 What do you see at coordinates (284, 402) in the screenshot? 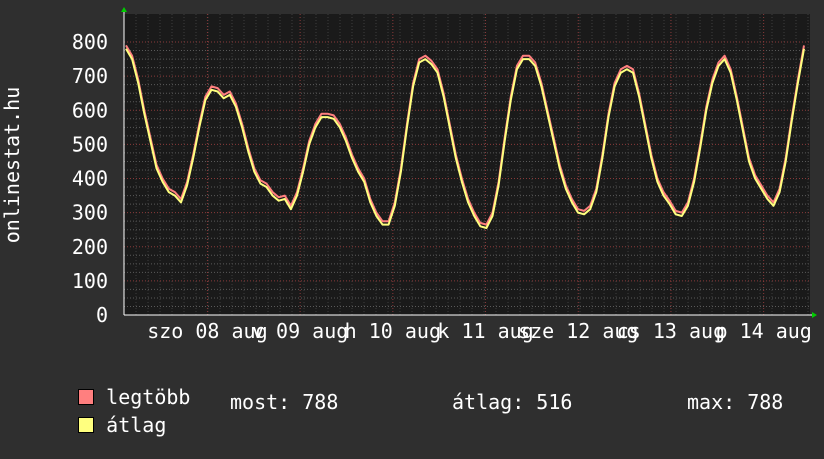
I see `stat-now: most: 788` at bounding box center [284, 402].